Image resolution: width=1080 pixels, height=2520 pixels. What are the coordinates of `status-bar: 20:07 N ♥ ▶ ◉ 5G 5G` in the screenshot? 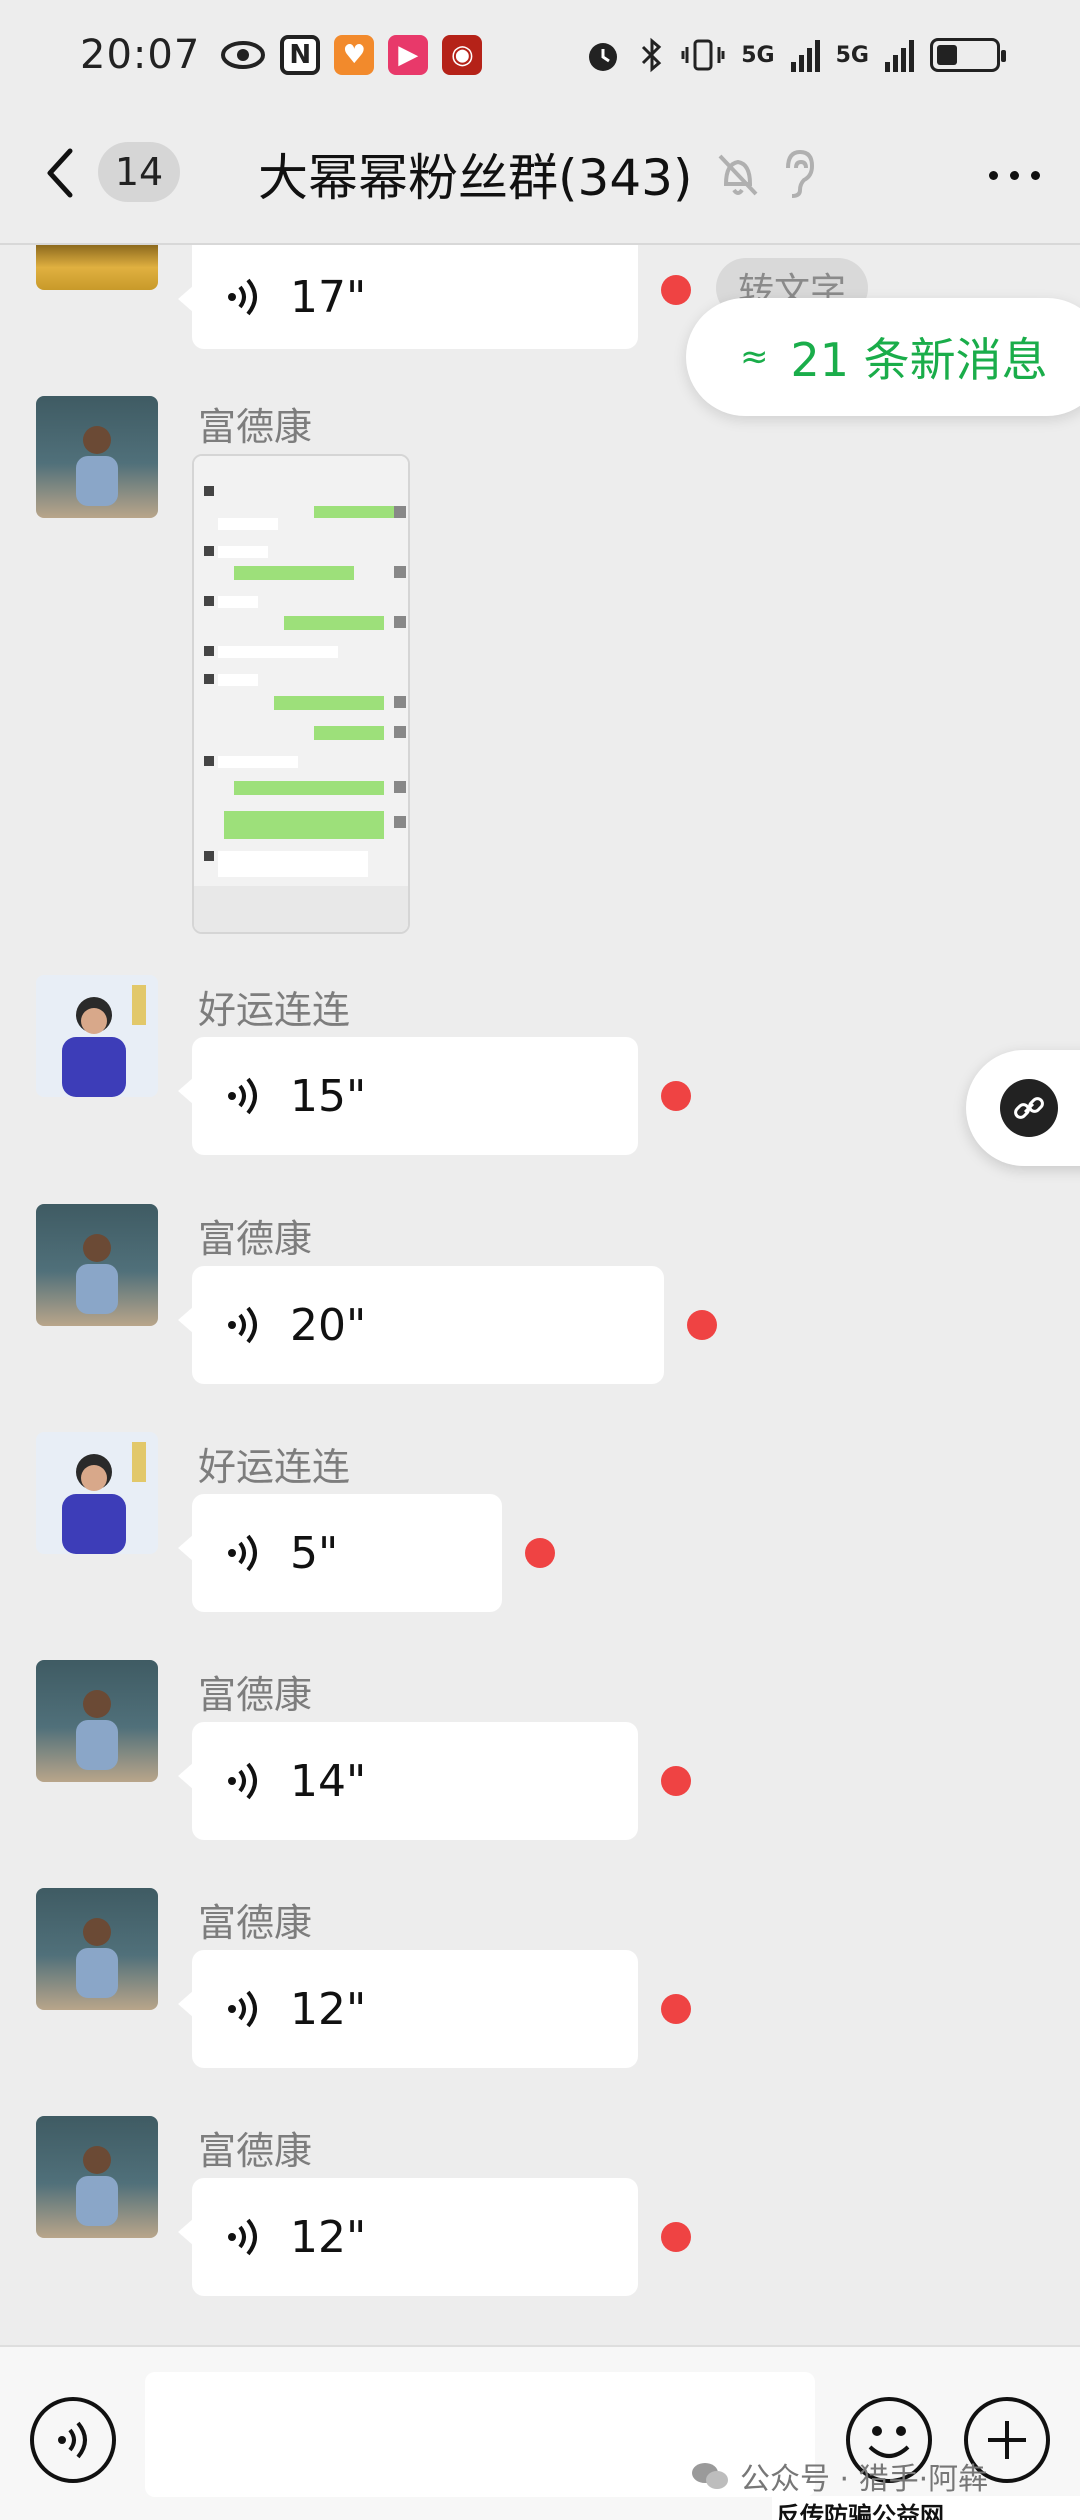 It's located at (540, 55).